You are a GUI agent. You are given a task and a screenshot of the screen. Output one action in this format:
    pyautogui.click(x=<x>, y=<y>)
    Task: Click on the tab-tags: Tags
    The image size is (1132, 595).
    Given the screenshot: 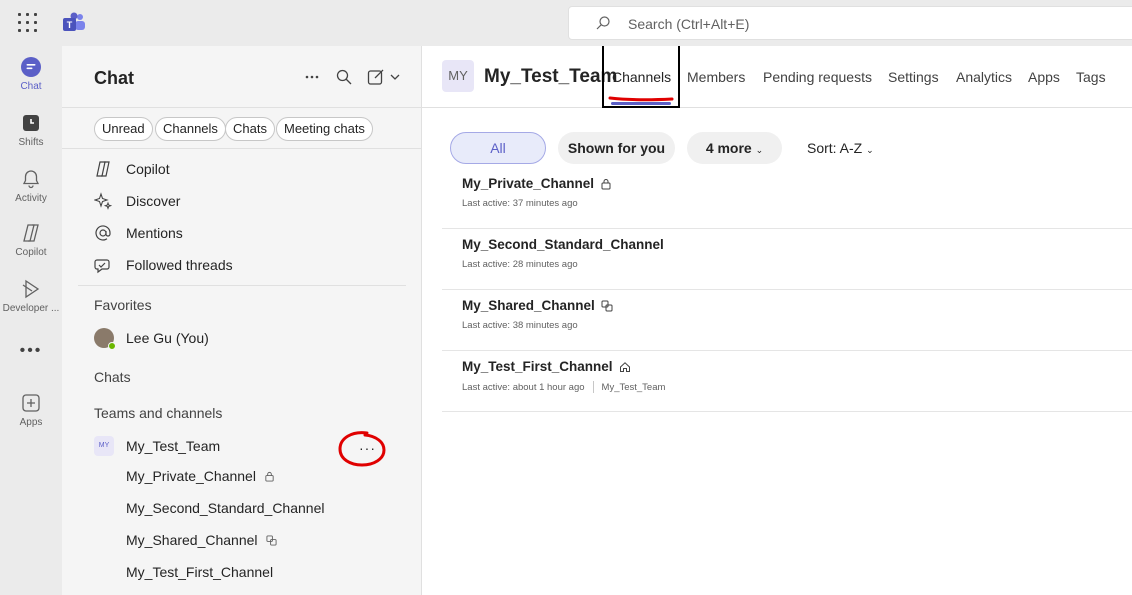 What is the action you would take?
    pyautogui.click(x=1091, y=77)
    